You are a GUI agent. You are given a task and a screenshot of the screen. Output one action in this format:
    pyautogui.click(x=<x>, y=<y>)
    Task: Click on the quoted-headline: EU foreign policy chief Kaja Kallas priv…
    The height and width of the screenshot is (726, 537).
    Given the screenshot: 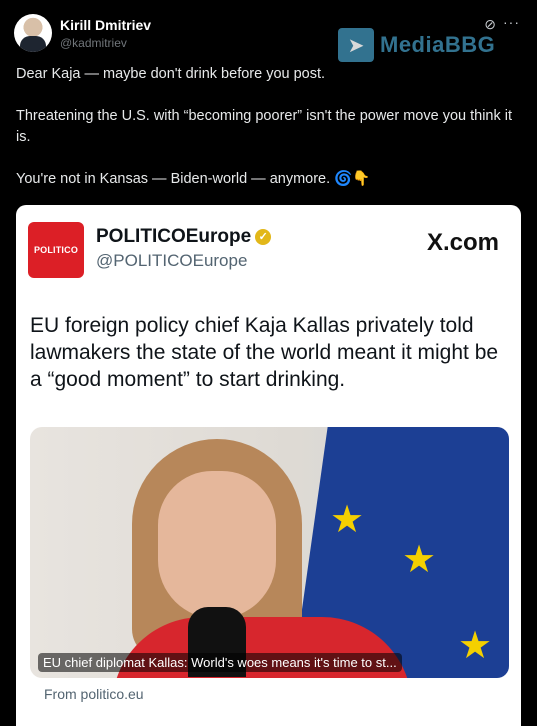 What is the action you would take?
    pyautogui.click(x=264, y=352)
    